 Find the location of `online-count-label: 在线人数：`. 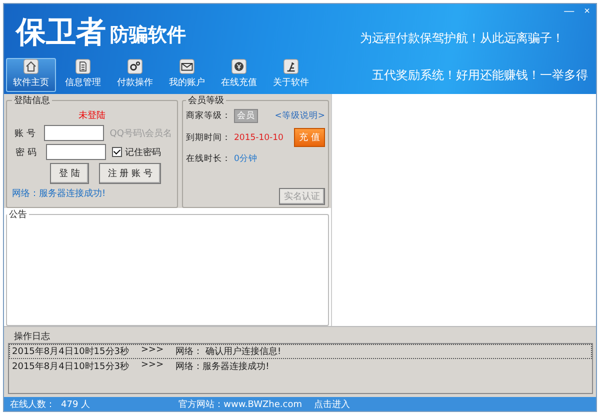

online-count-label: 在线人数： is located at coordinates (32, 404).